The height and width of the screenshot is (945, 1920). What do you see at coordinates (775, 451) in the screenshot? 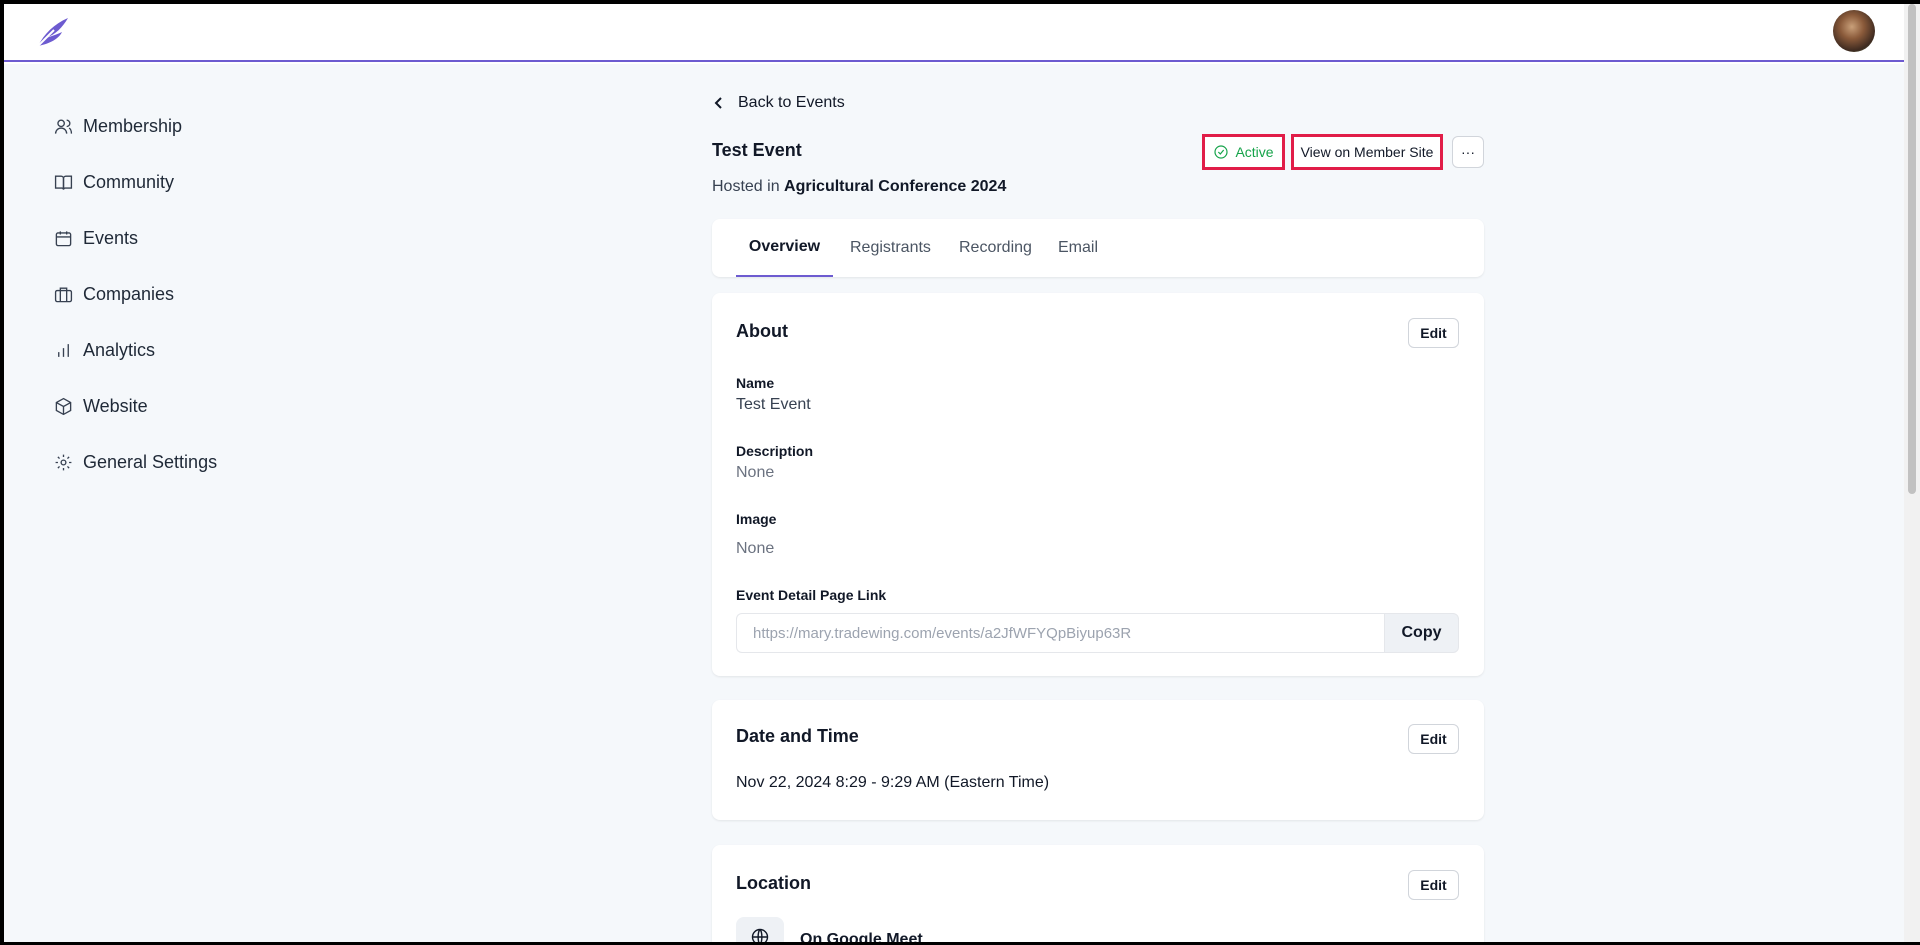
I see `description-label: Description` at bounding box center [775, 451].